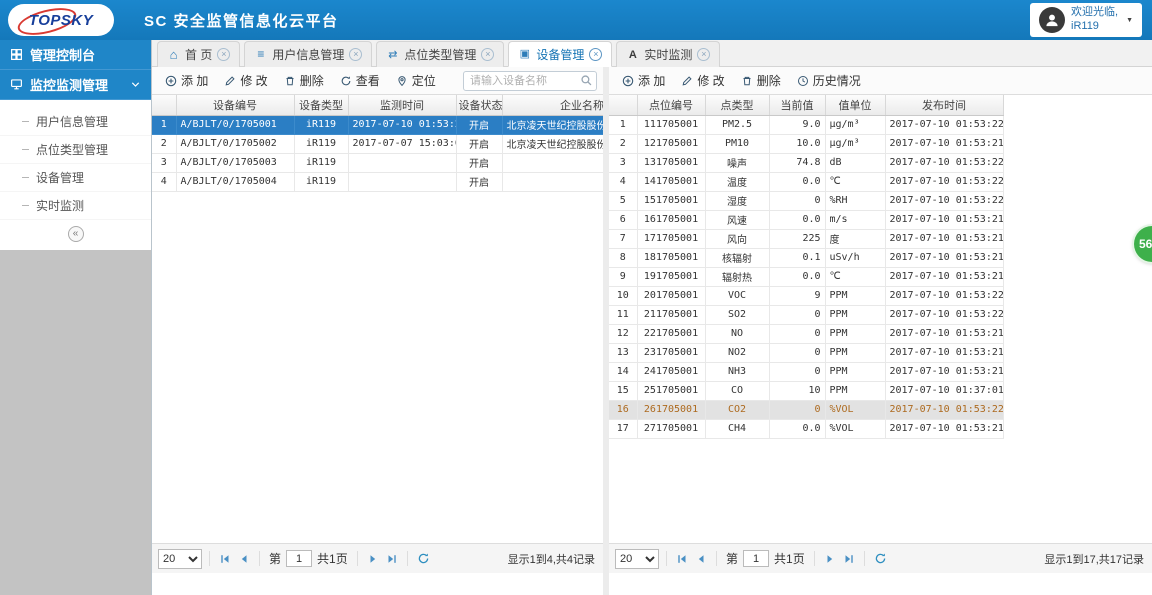  Describe the element at coordinates (360, 80) in the screenshot. I see `view-button: 查看` at that location.